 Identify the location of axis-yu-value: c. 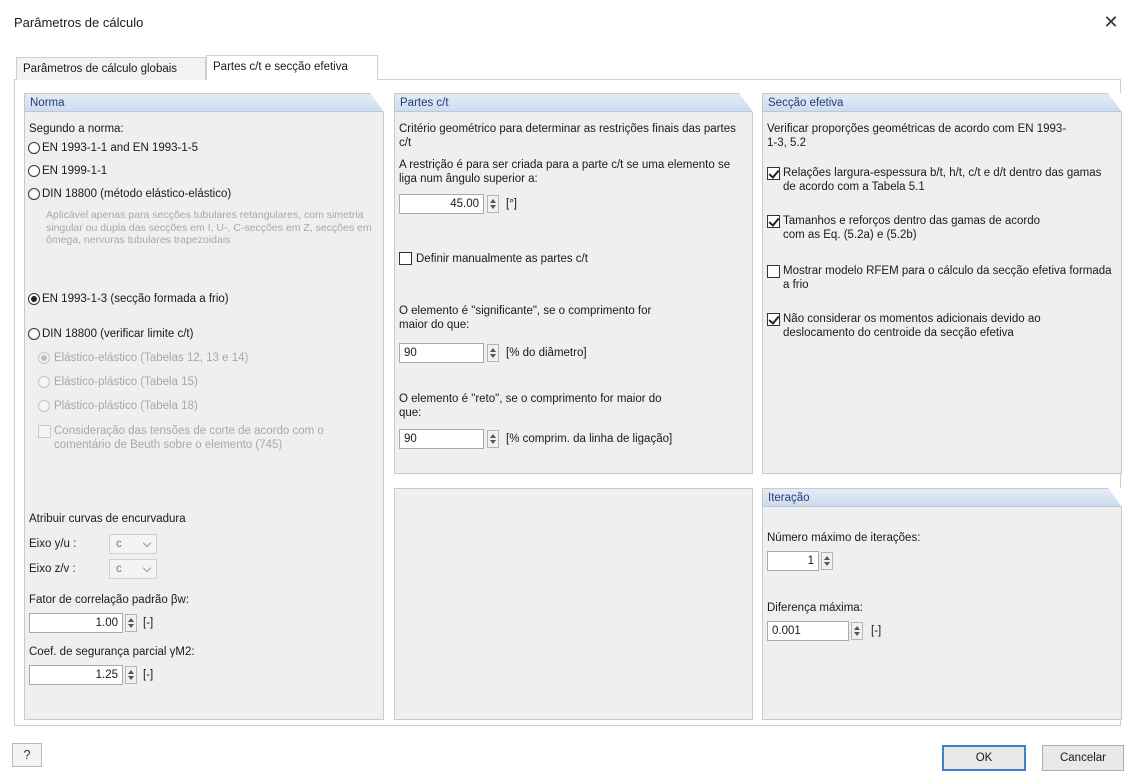
(119, 544).